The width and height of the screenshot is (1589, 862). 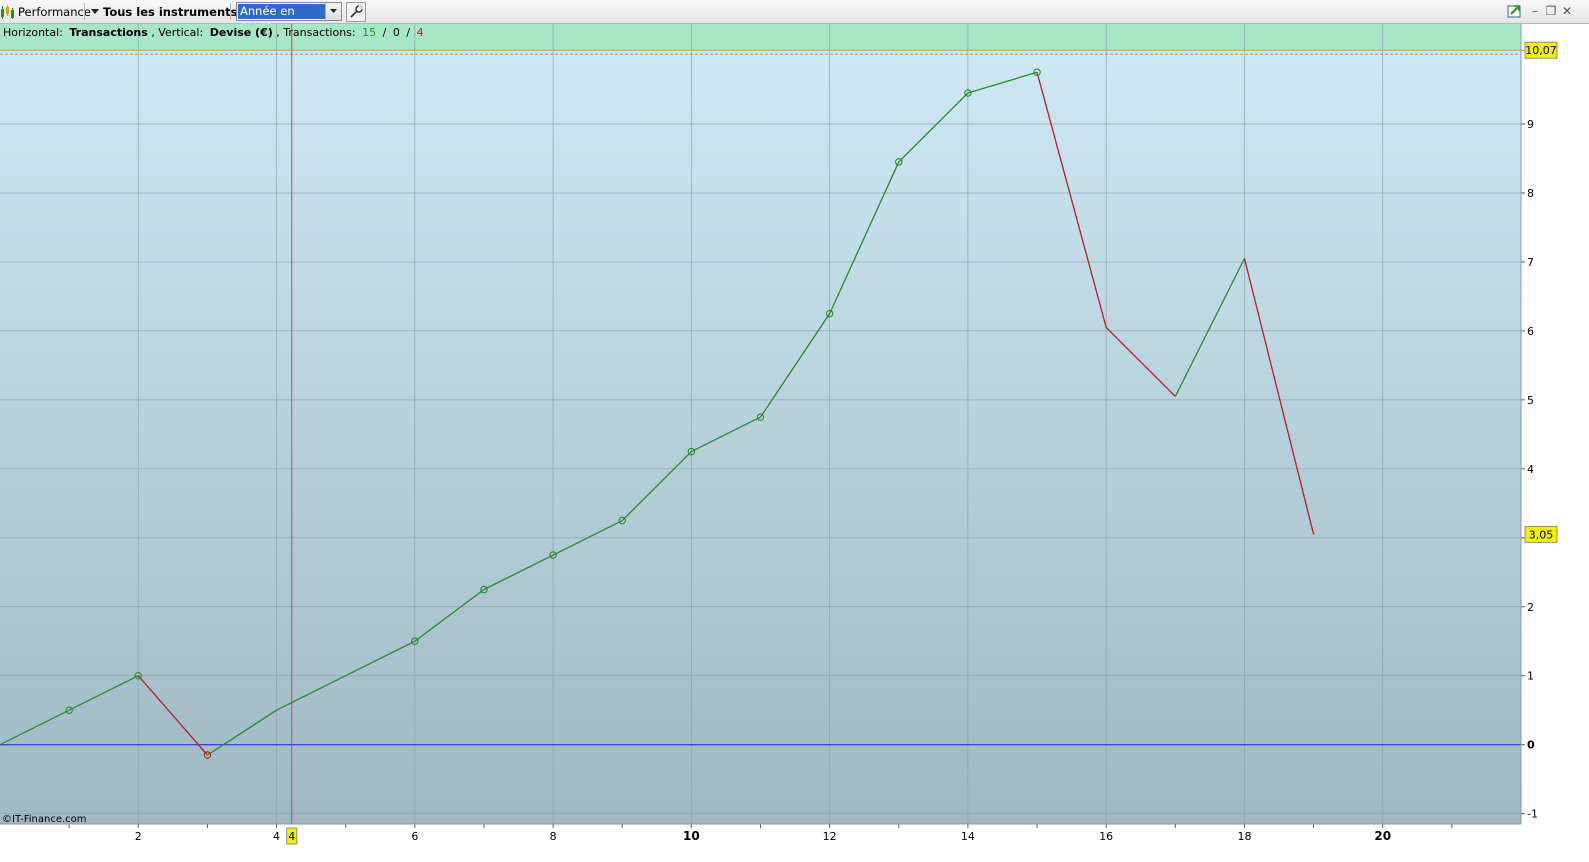 I want to click on last-value-label: 3,05, so click(x=1541, y=534).